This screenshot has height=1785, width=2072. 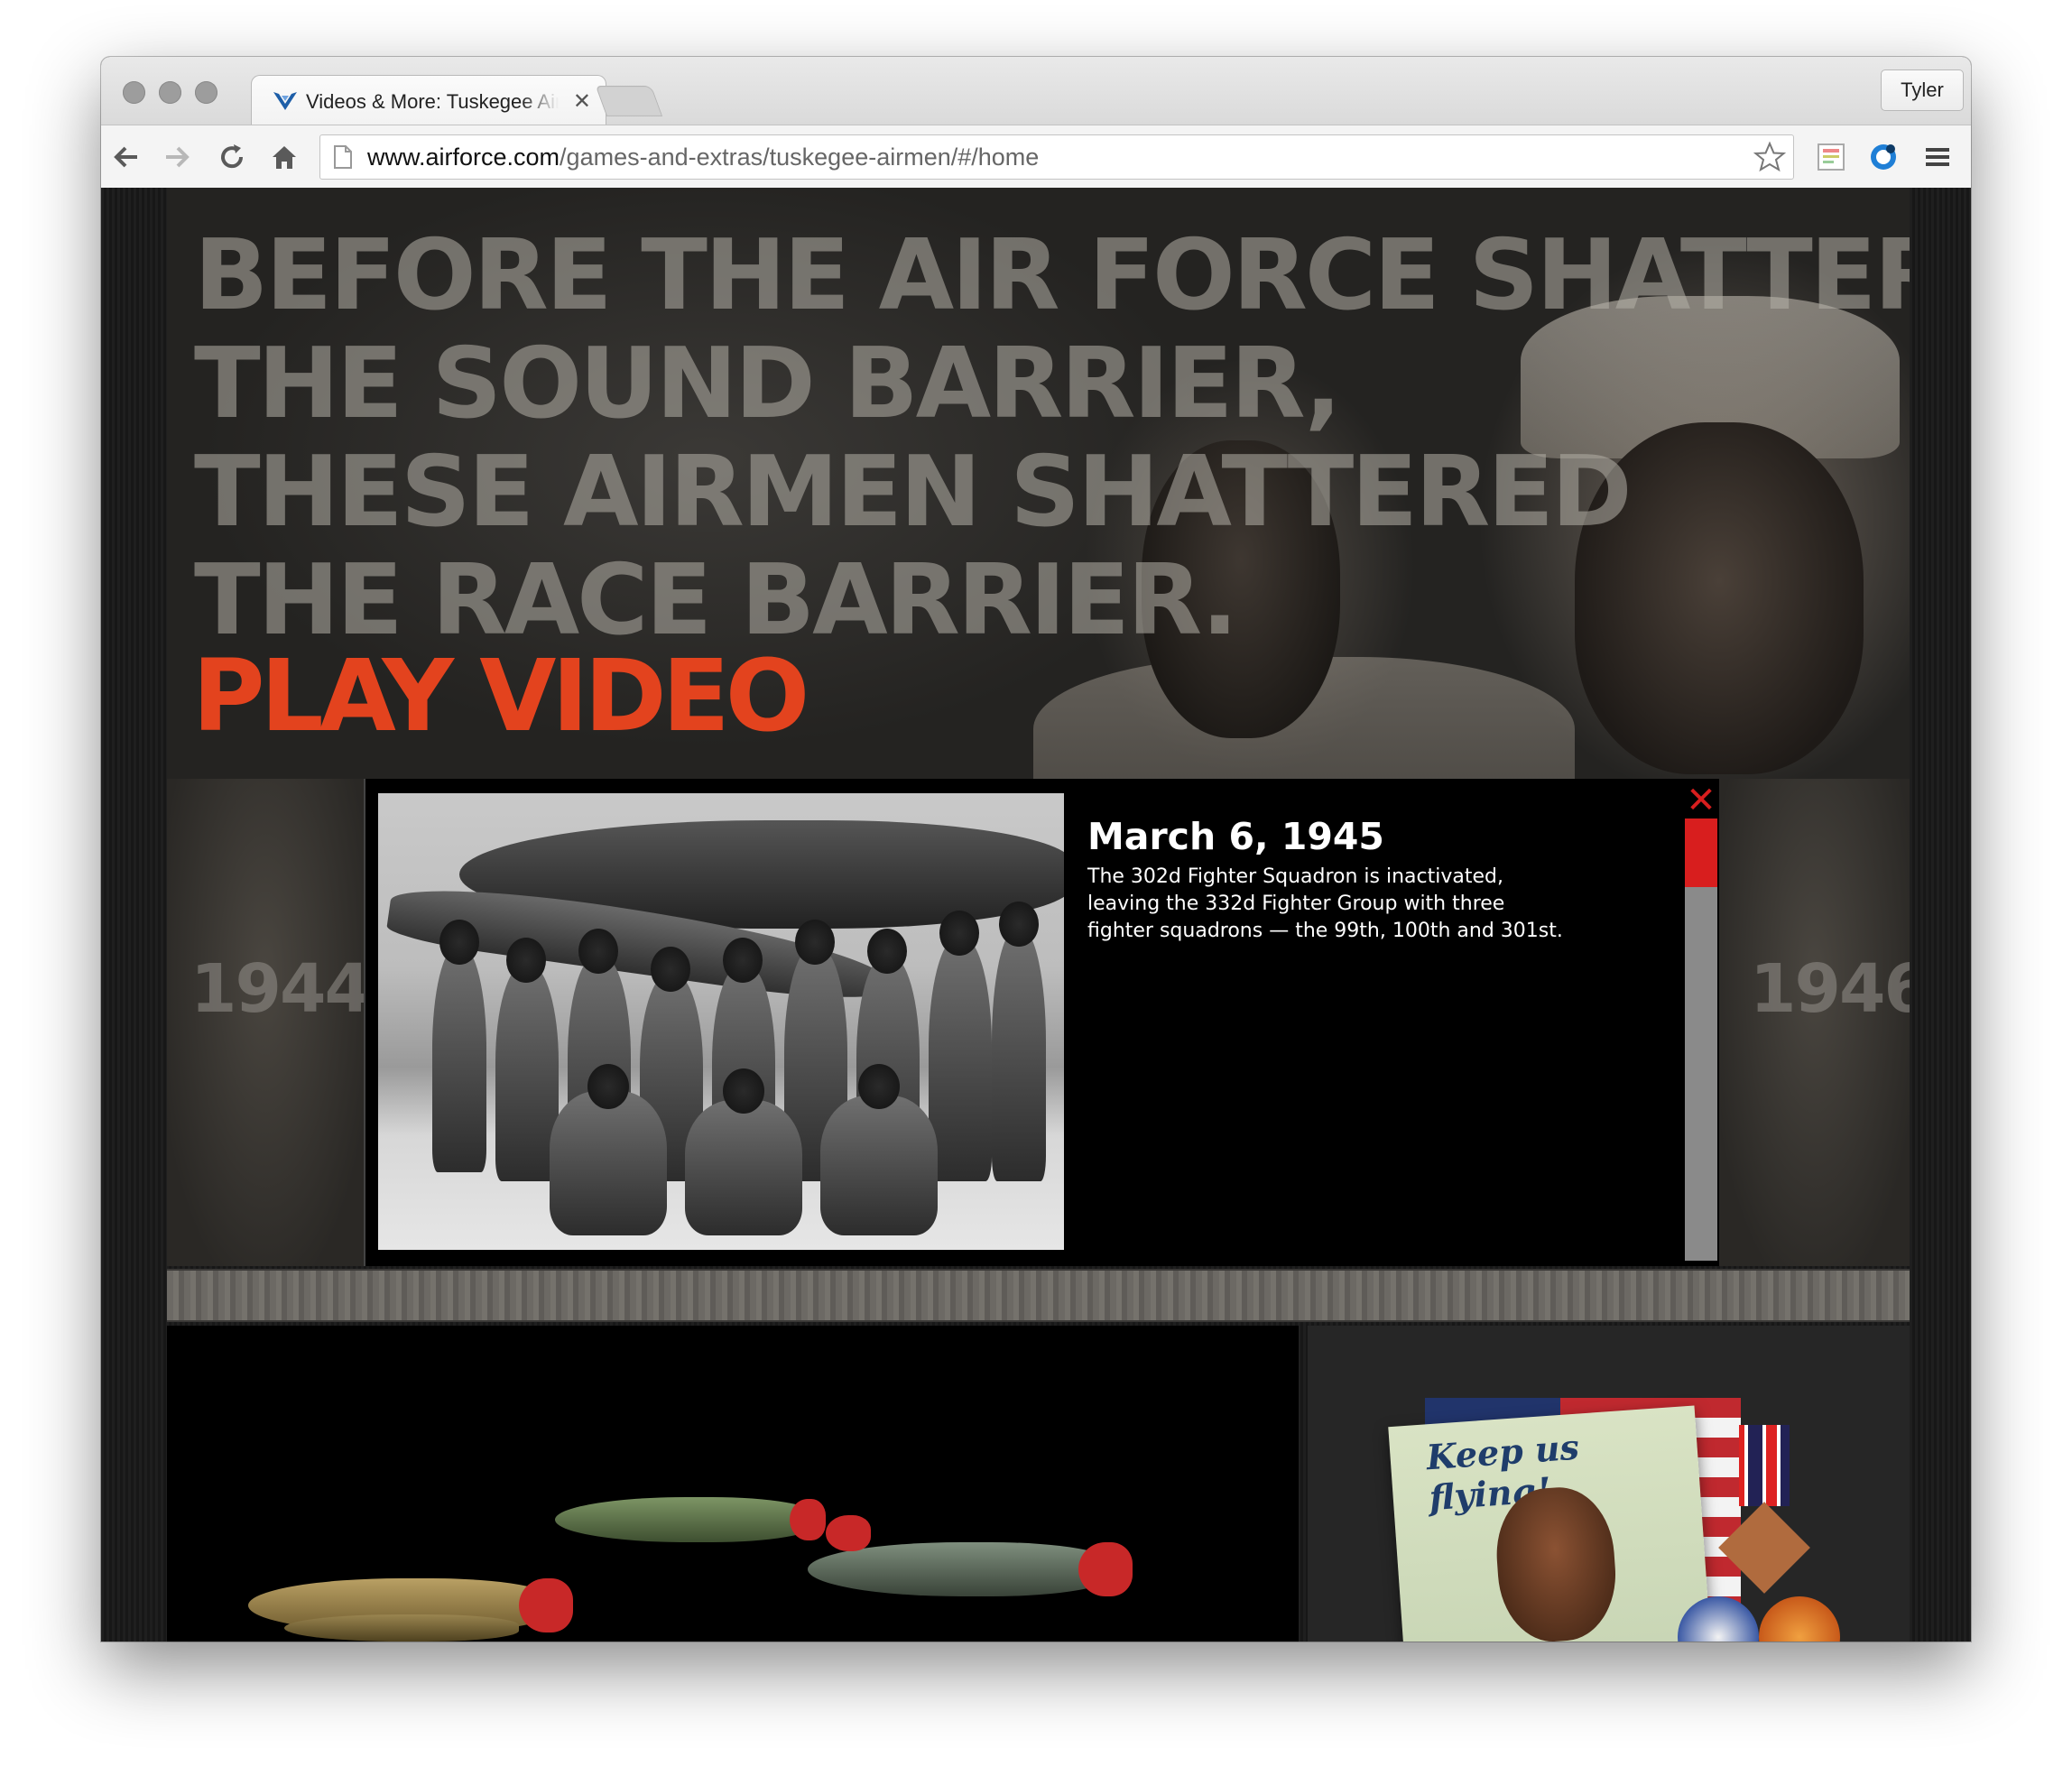 I want to click on headline-line: THESE AIRMEN SHATTERED, so click(x=913, y=492).